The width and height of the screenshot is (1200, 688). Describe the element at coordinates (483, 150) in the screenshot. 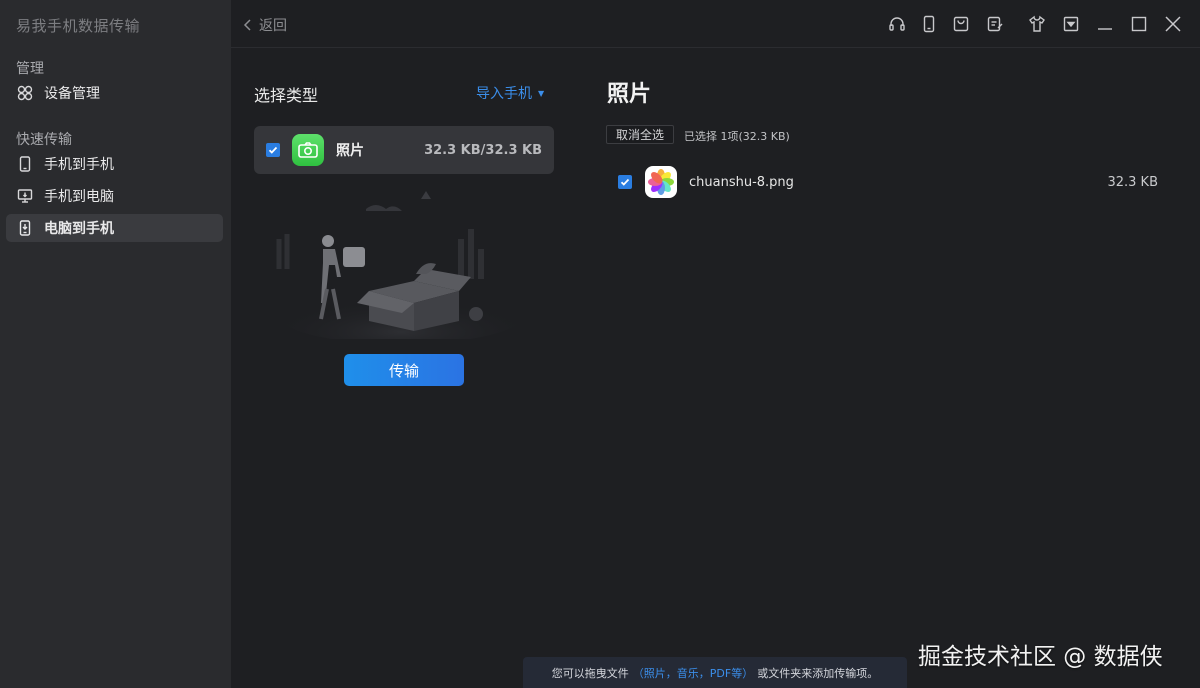

I see `type-size: 32.3 KB/32.3 KB` at that location.